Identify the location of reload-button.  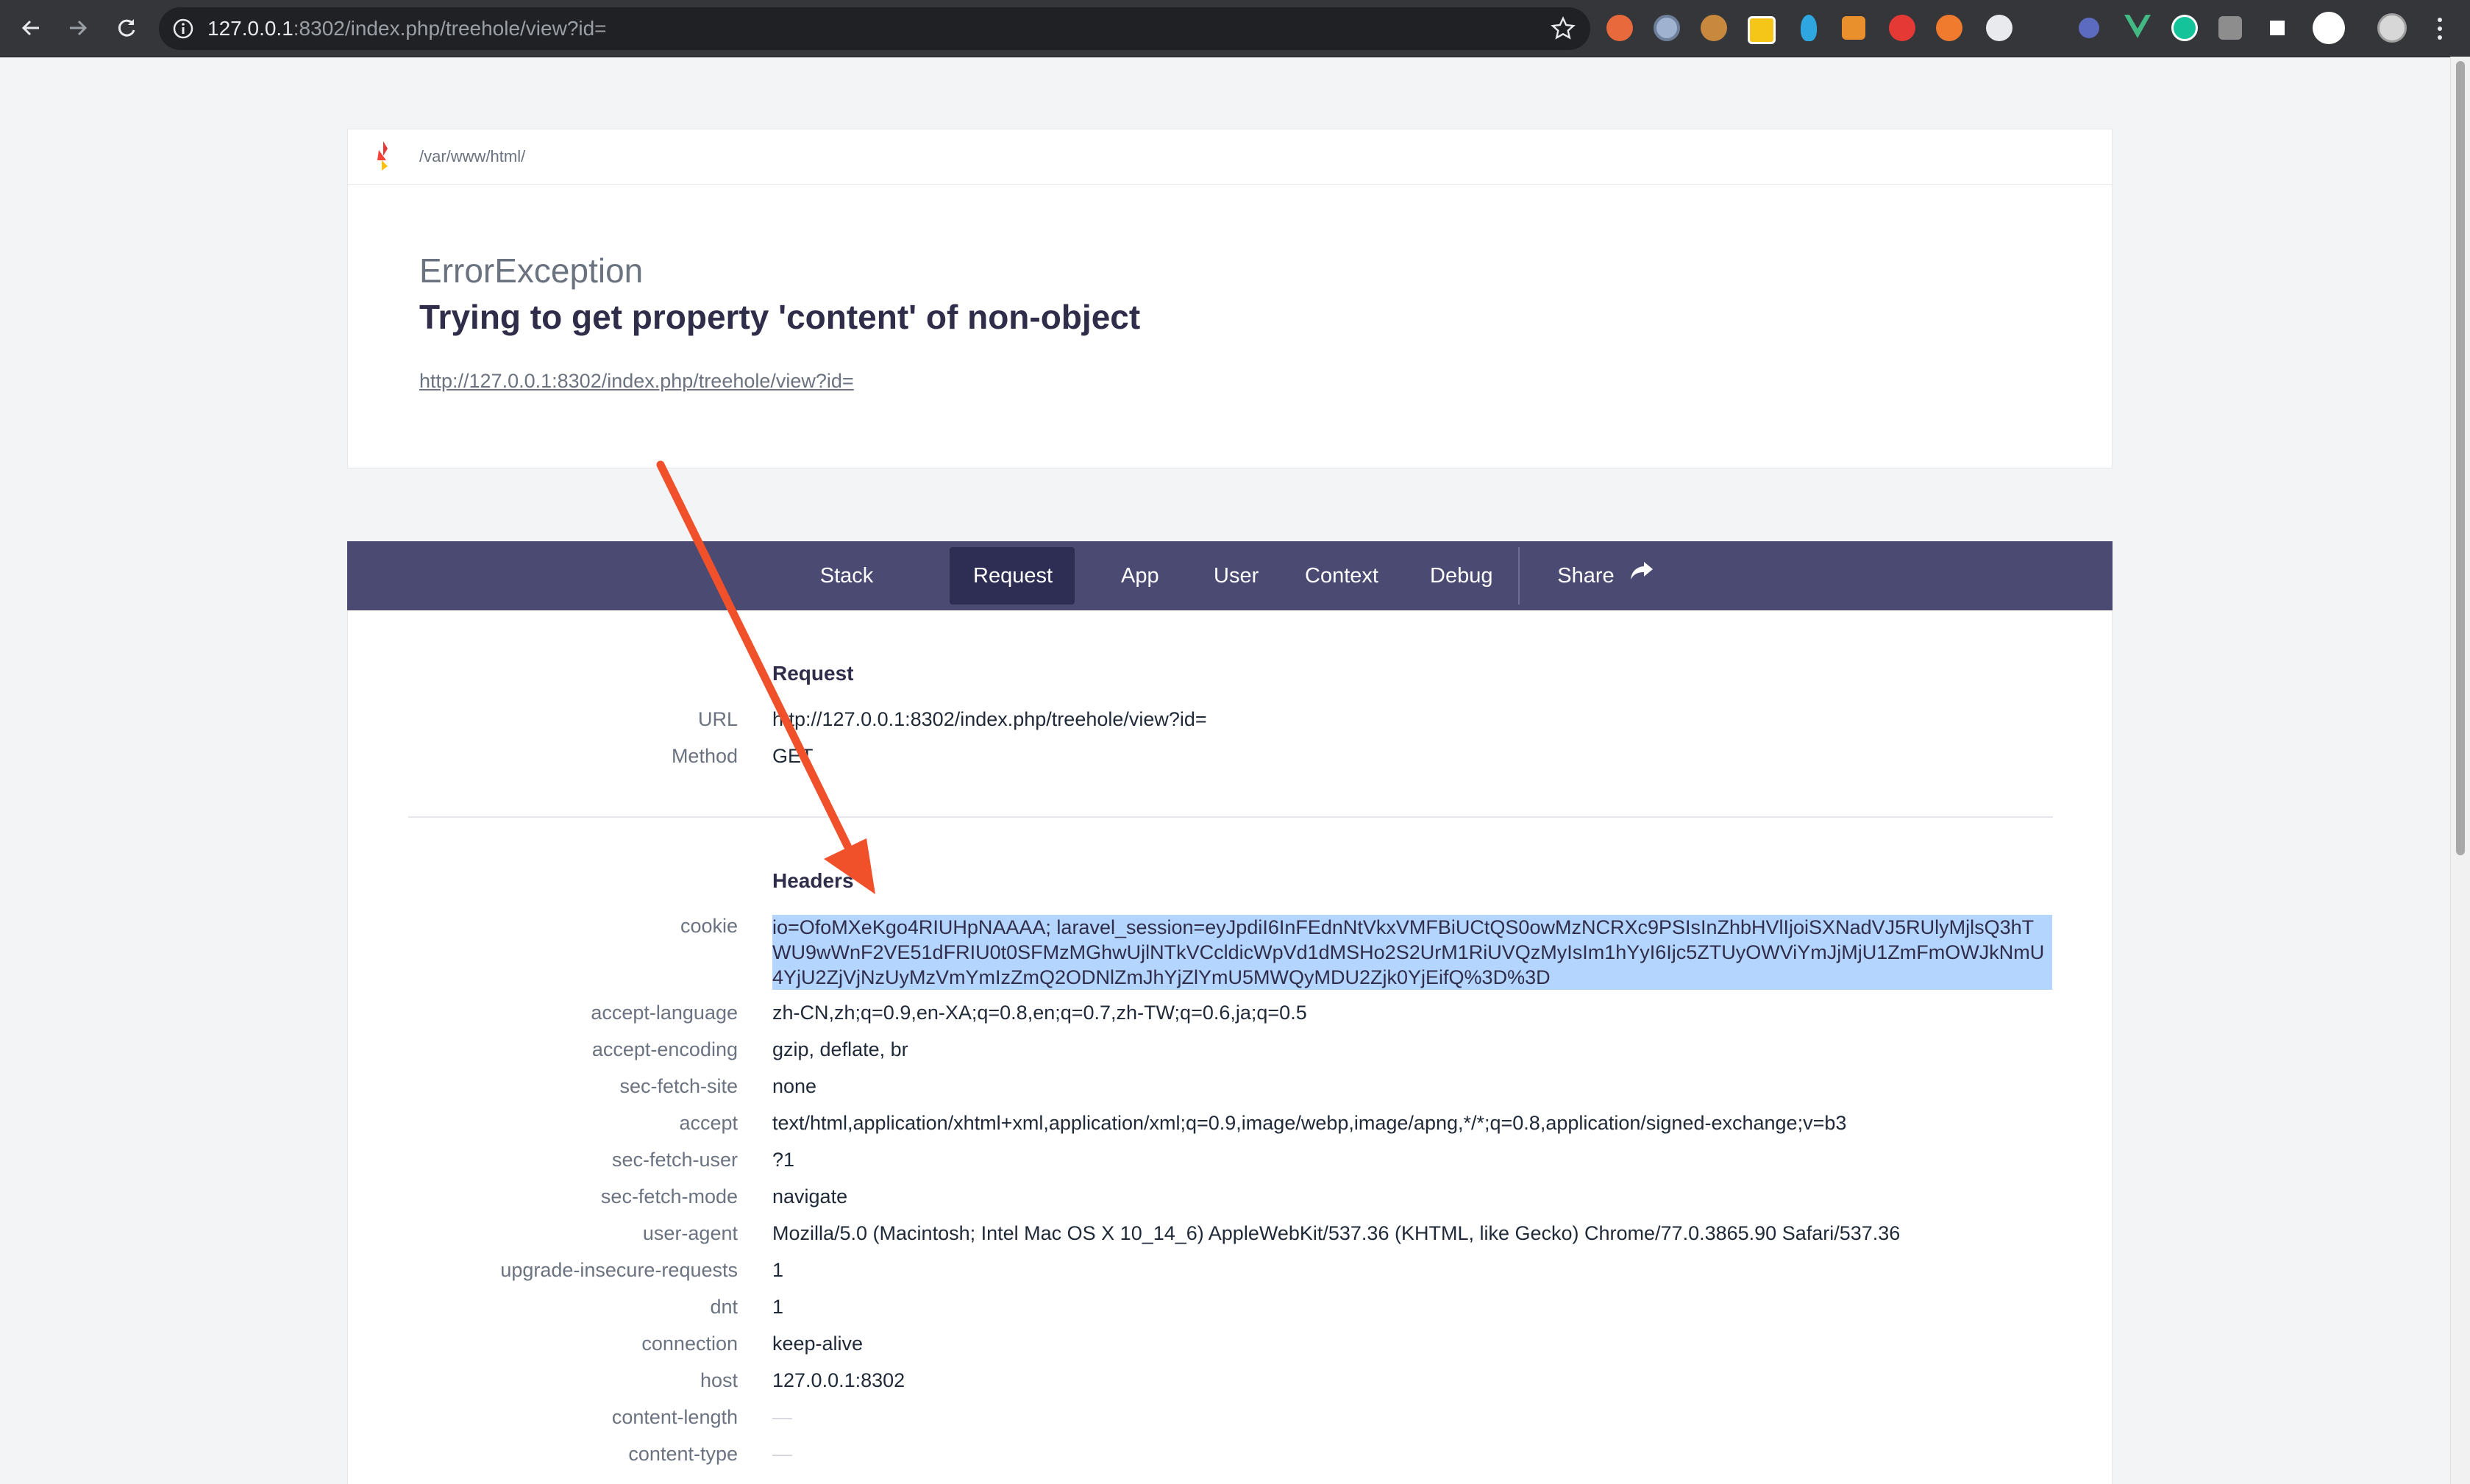
(126, 28).